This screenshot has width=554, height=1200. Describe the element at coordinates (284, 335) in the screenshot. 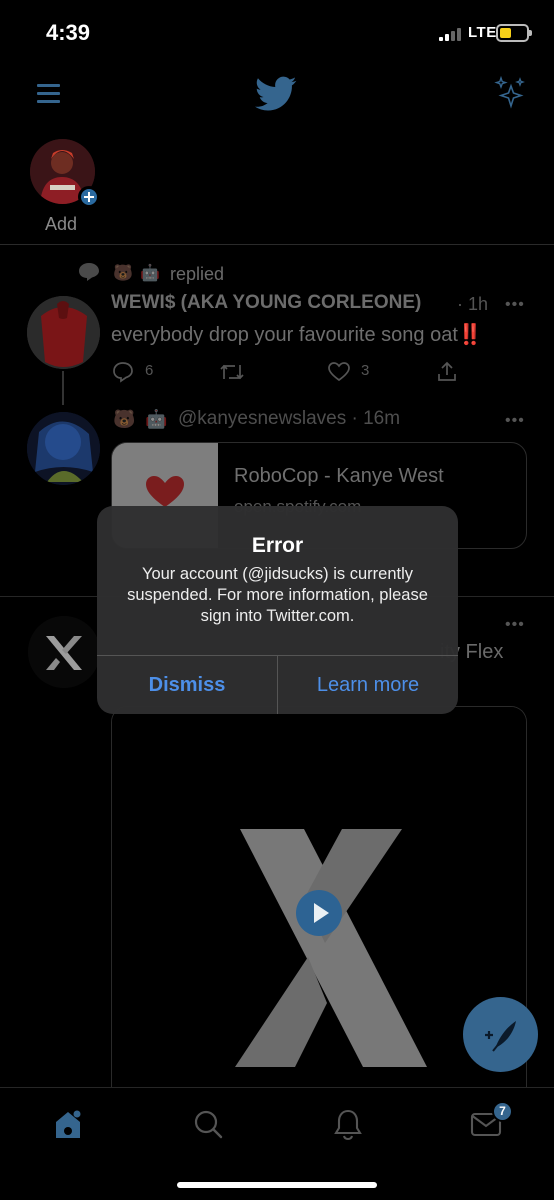

I see `tweet-body-text: everybody drop your favourite song oat` at that location.